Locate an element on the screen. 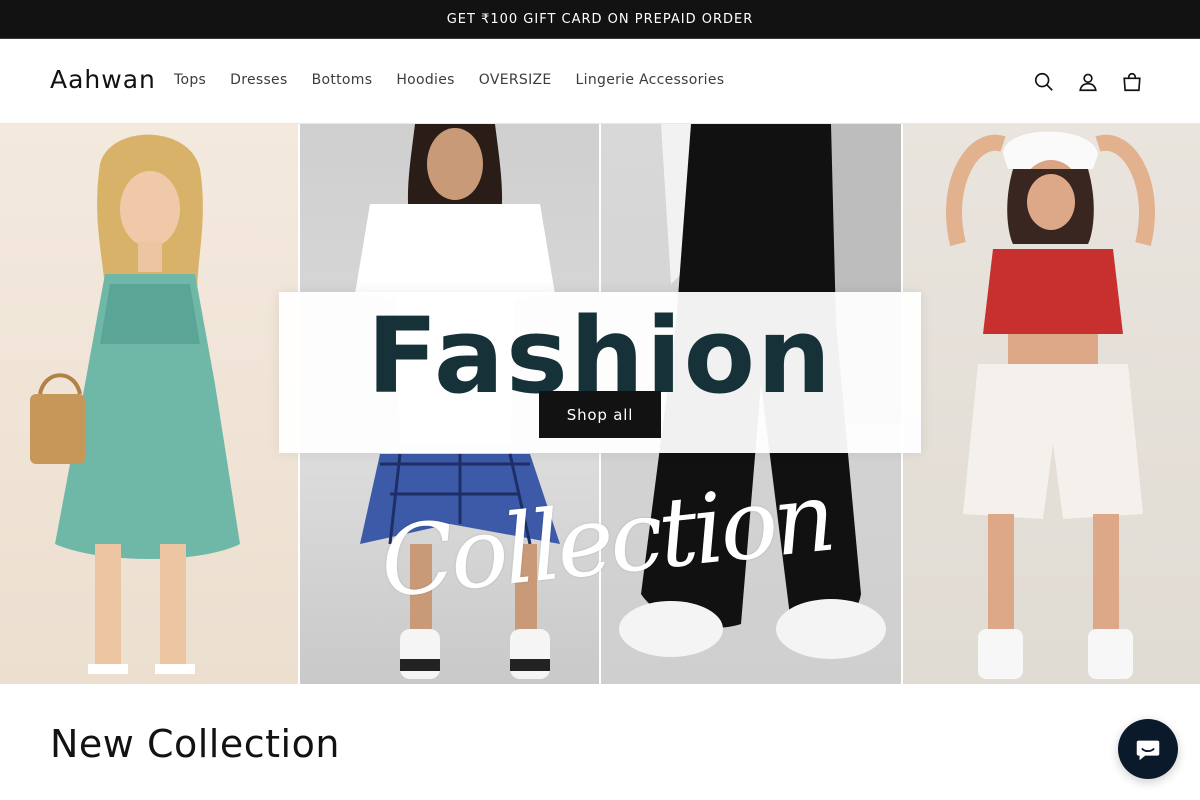  account-button is located at coordinates (1088, 82).